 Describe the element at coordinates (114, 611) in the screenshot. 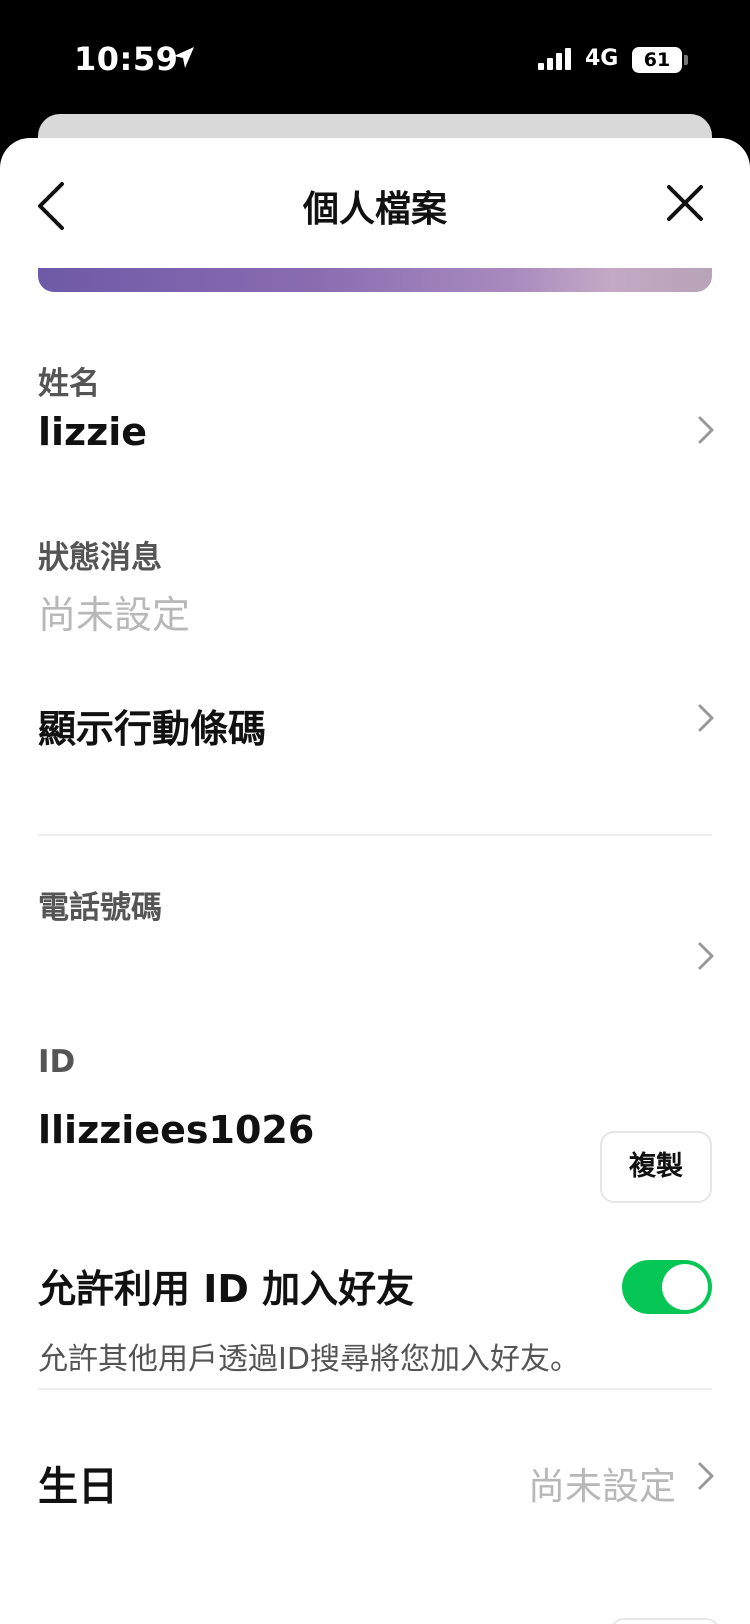

I see `status-message-value: 尚未設定` at that location.